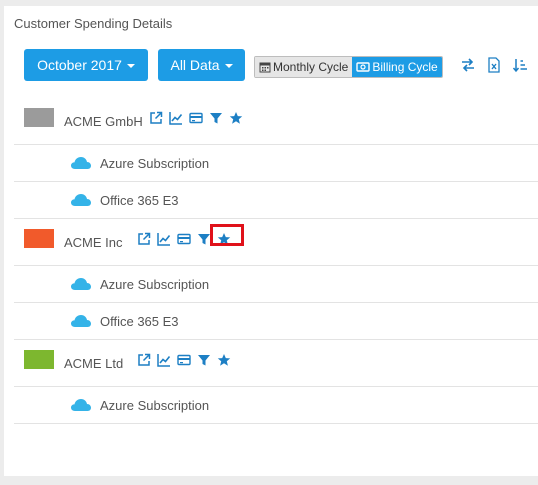  Describe the element at coordinates (94, 363) in the screenshot. I see `customer-name: ACME Ltd` at that location.